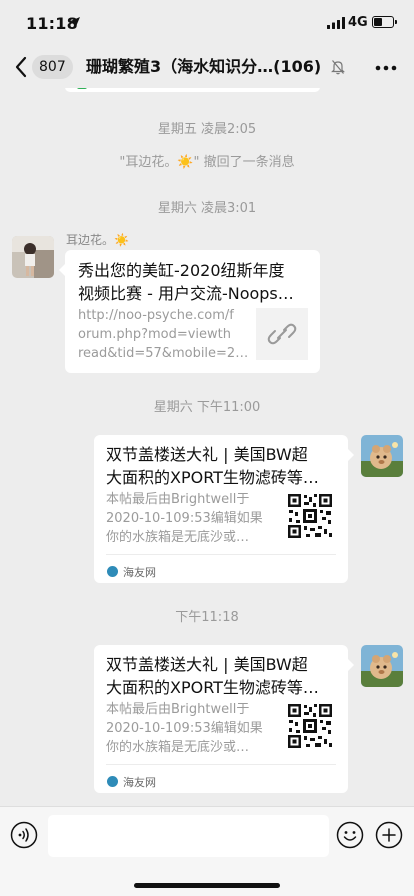 Image resolution: width=414 pixels, height=896 pixels. Describe the element at coordinates (192, 90) in the screenshot. I see `partial-message-card` at that location.